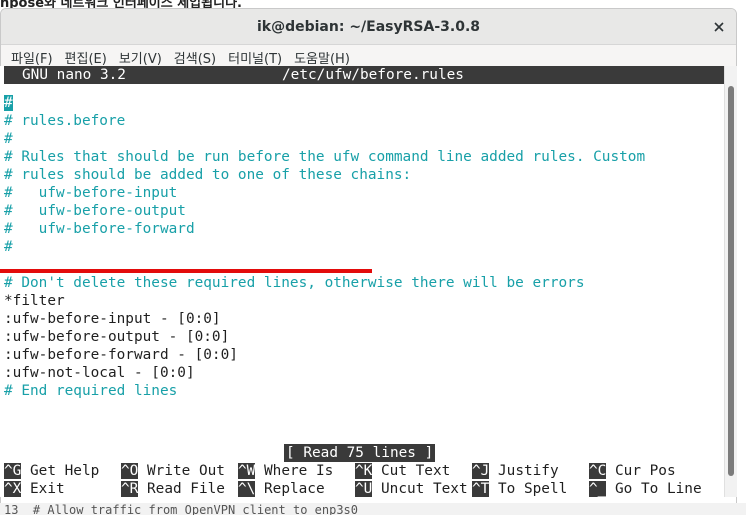  Describe the element at coordinates (364, 489) in the screenshot. I see `shortcut-key: ^U` at that location.